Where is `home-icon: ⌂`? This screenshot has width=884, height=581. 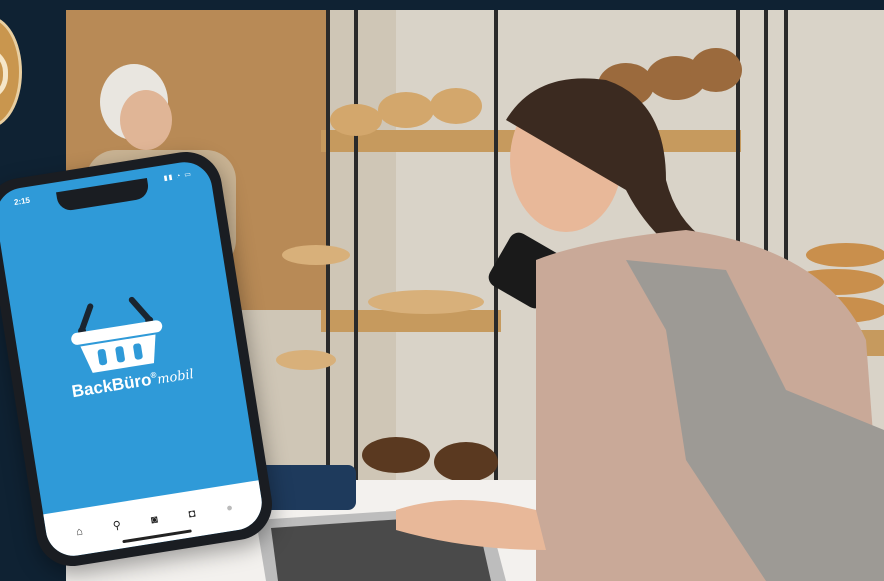
home-icon: ⌂ is located at coordinates (79, 532).